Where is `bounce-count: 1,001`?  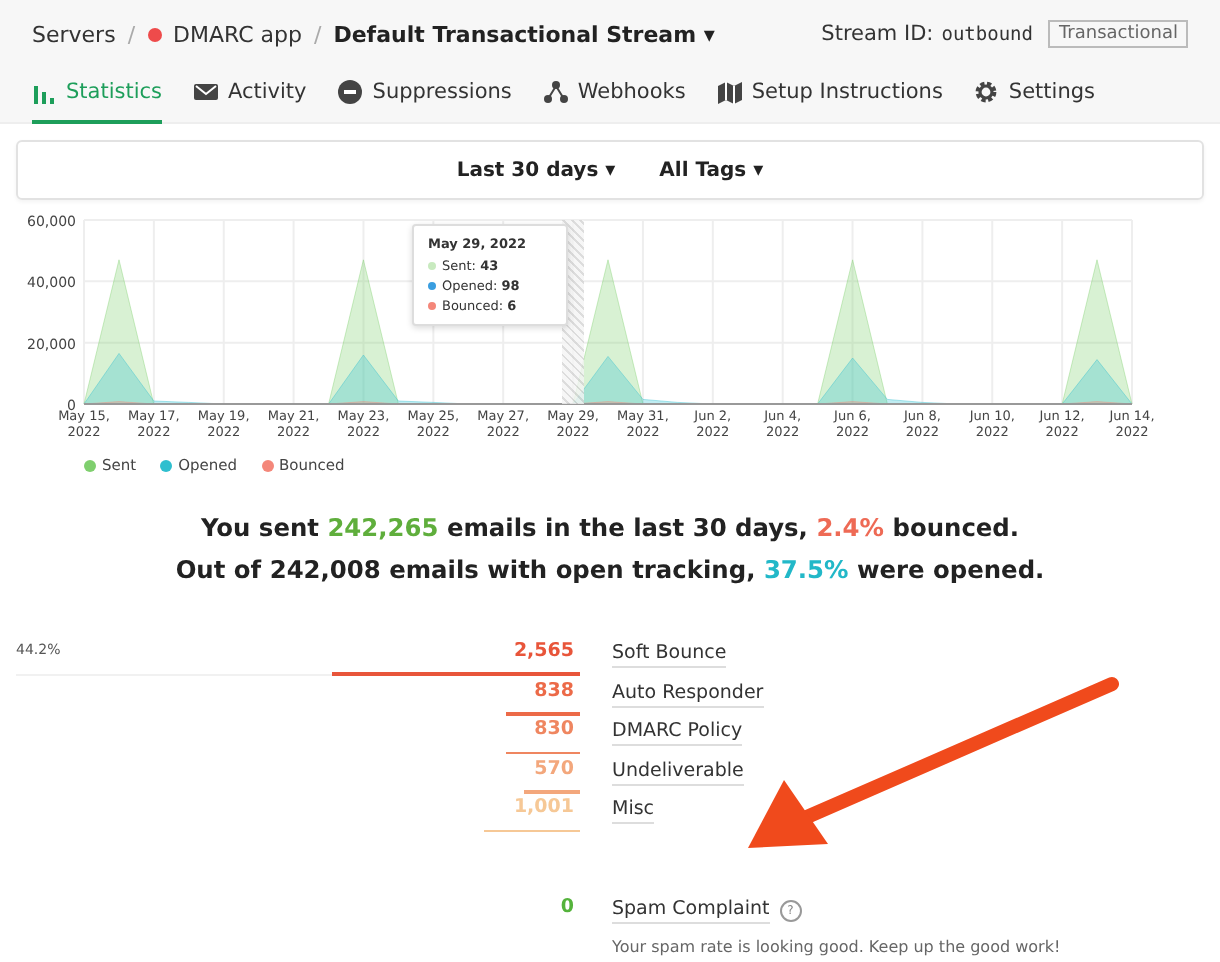 bounce-count: 1,001 is located at coordinates (543, 807).